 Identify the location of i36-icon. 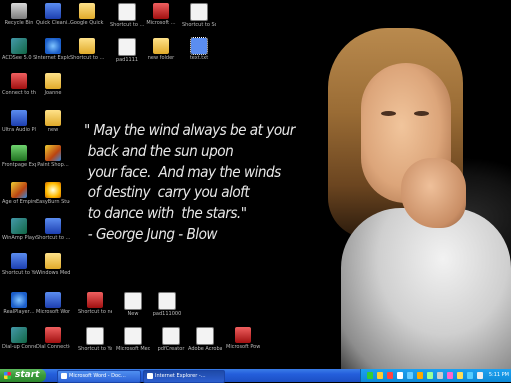
(243, 335).